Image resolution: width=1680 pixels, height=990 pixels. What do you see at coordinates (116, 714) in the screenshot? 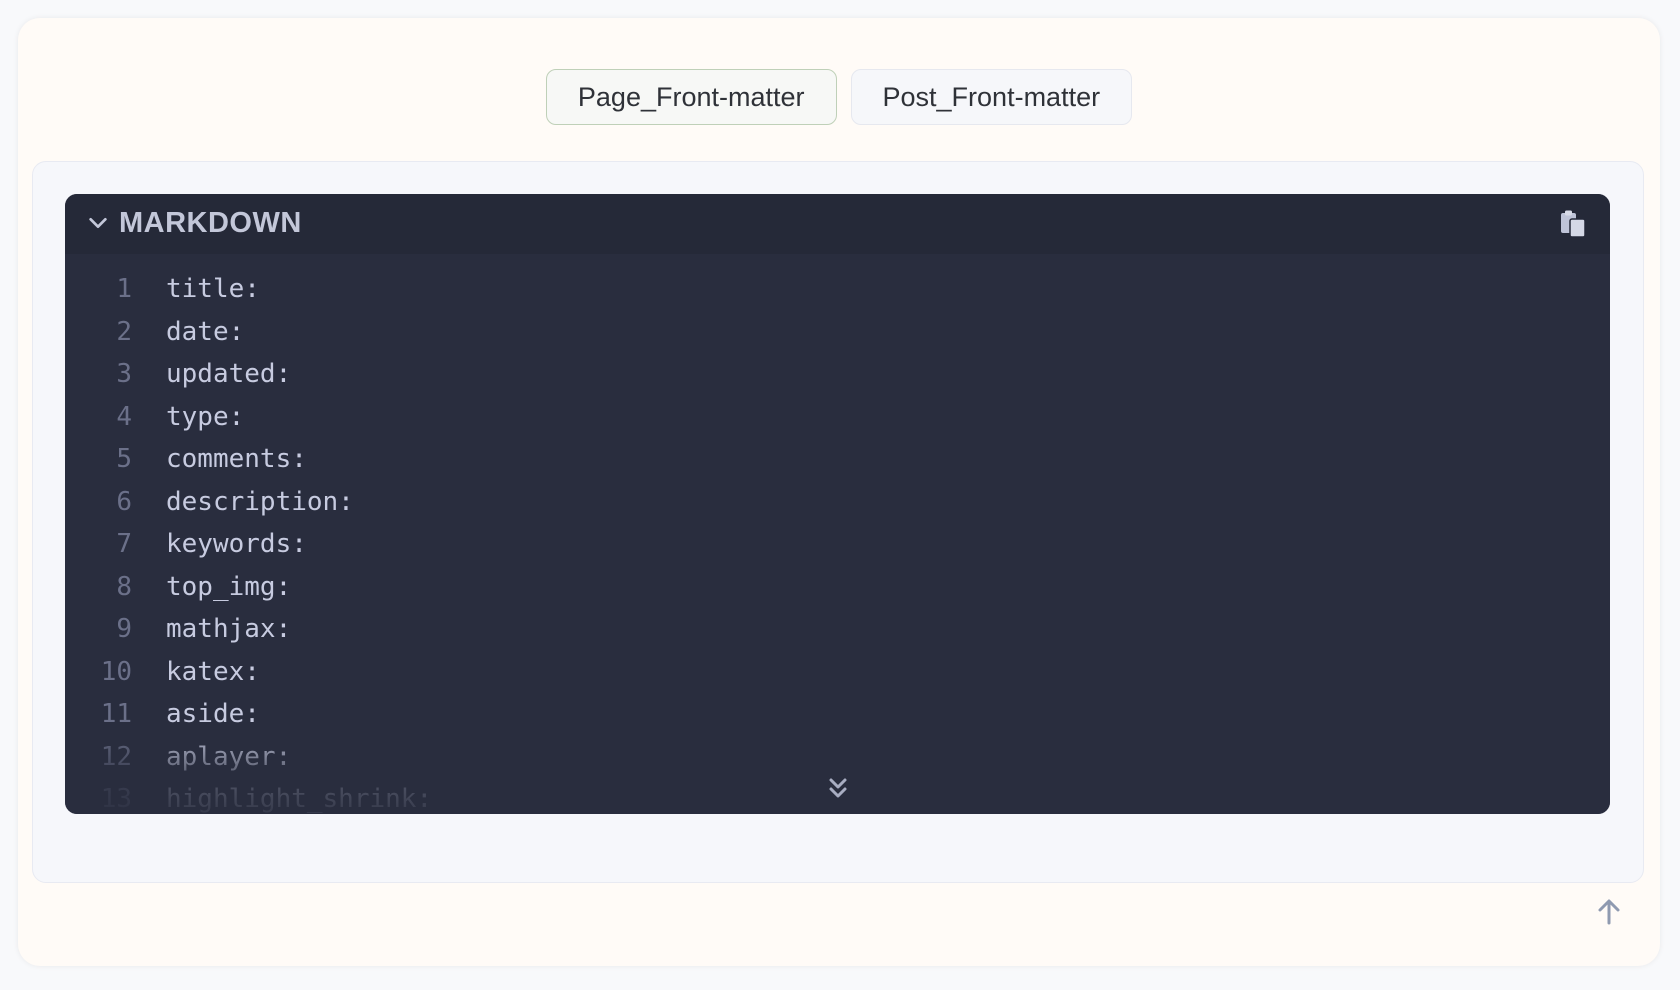
I see `line-number: 11` at bounding box center [116, 714].